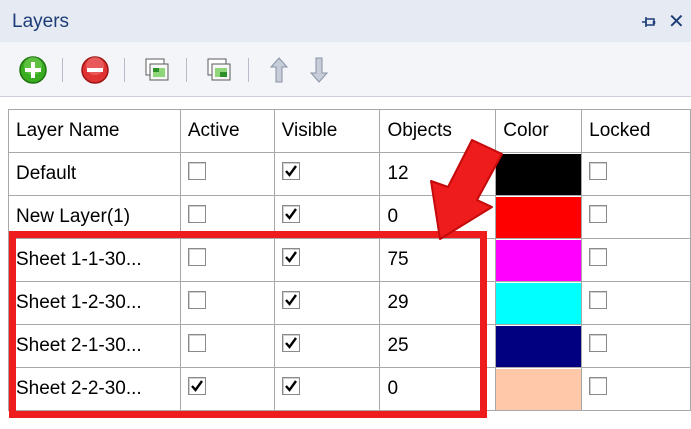 Image resolution: width=691 pixels, height=429 pixels. Describe the element at coordinates (94, 131) in the screenshot. I see `column-header-layer-name: Layer Name` at that location.